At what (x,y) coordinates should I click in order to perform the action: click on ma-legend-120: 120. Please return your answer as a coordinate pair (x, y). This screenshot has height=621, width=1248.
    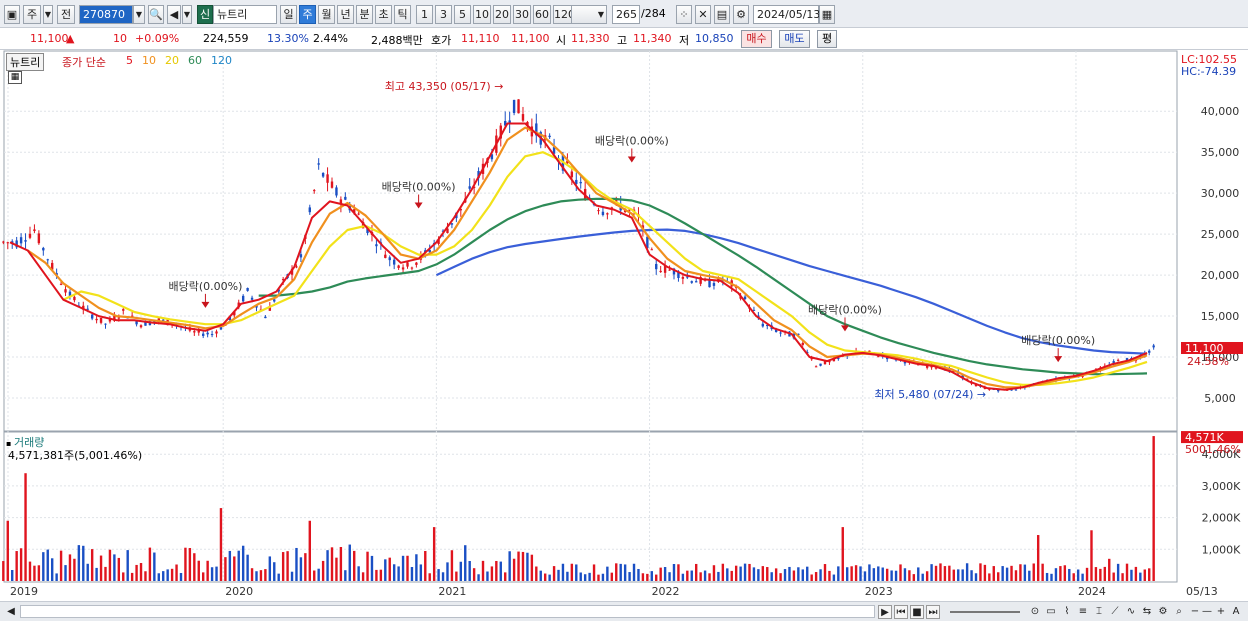
    Looking at the image, I should click on (221, 60).